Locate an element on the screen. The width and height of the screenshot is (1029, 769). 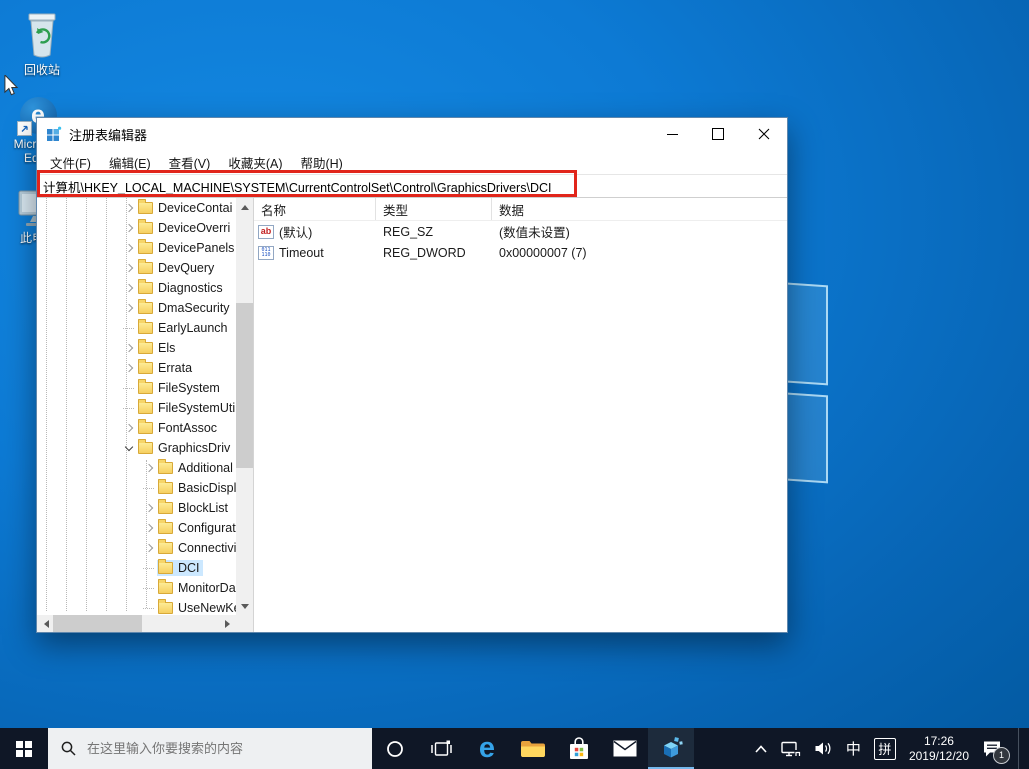
menu-edit: 编辑(E) is located at coordinates (130, 162).